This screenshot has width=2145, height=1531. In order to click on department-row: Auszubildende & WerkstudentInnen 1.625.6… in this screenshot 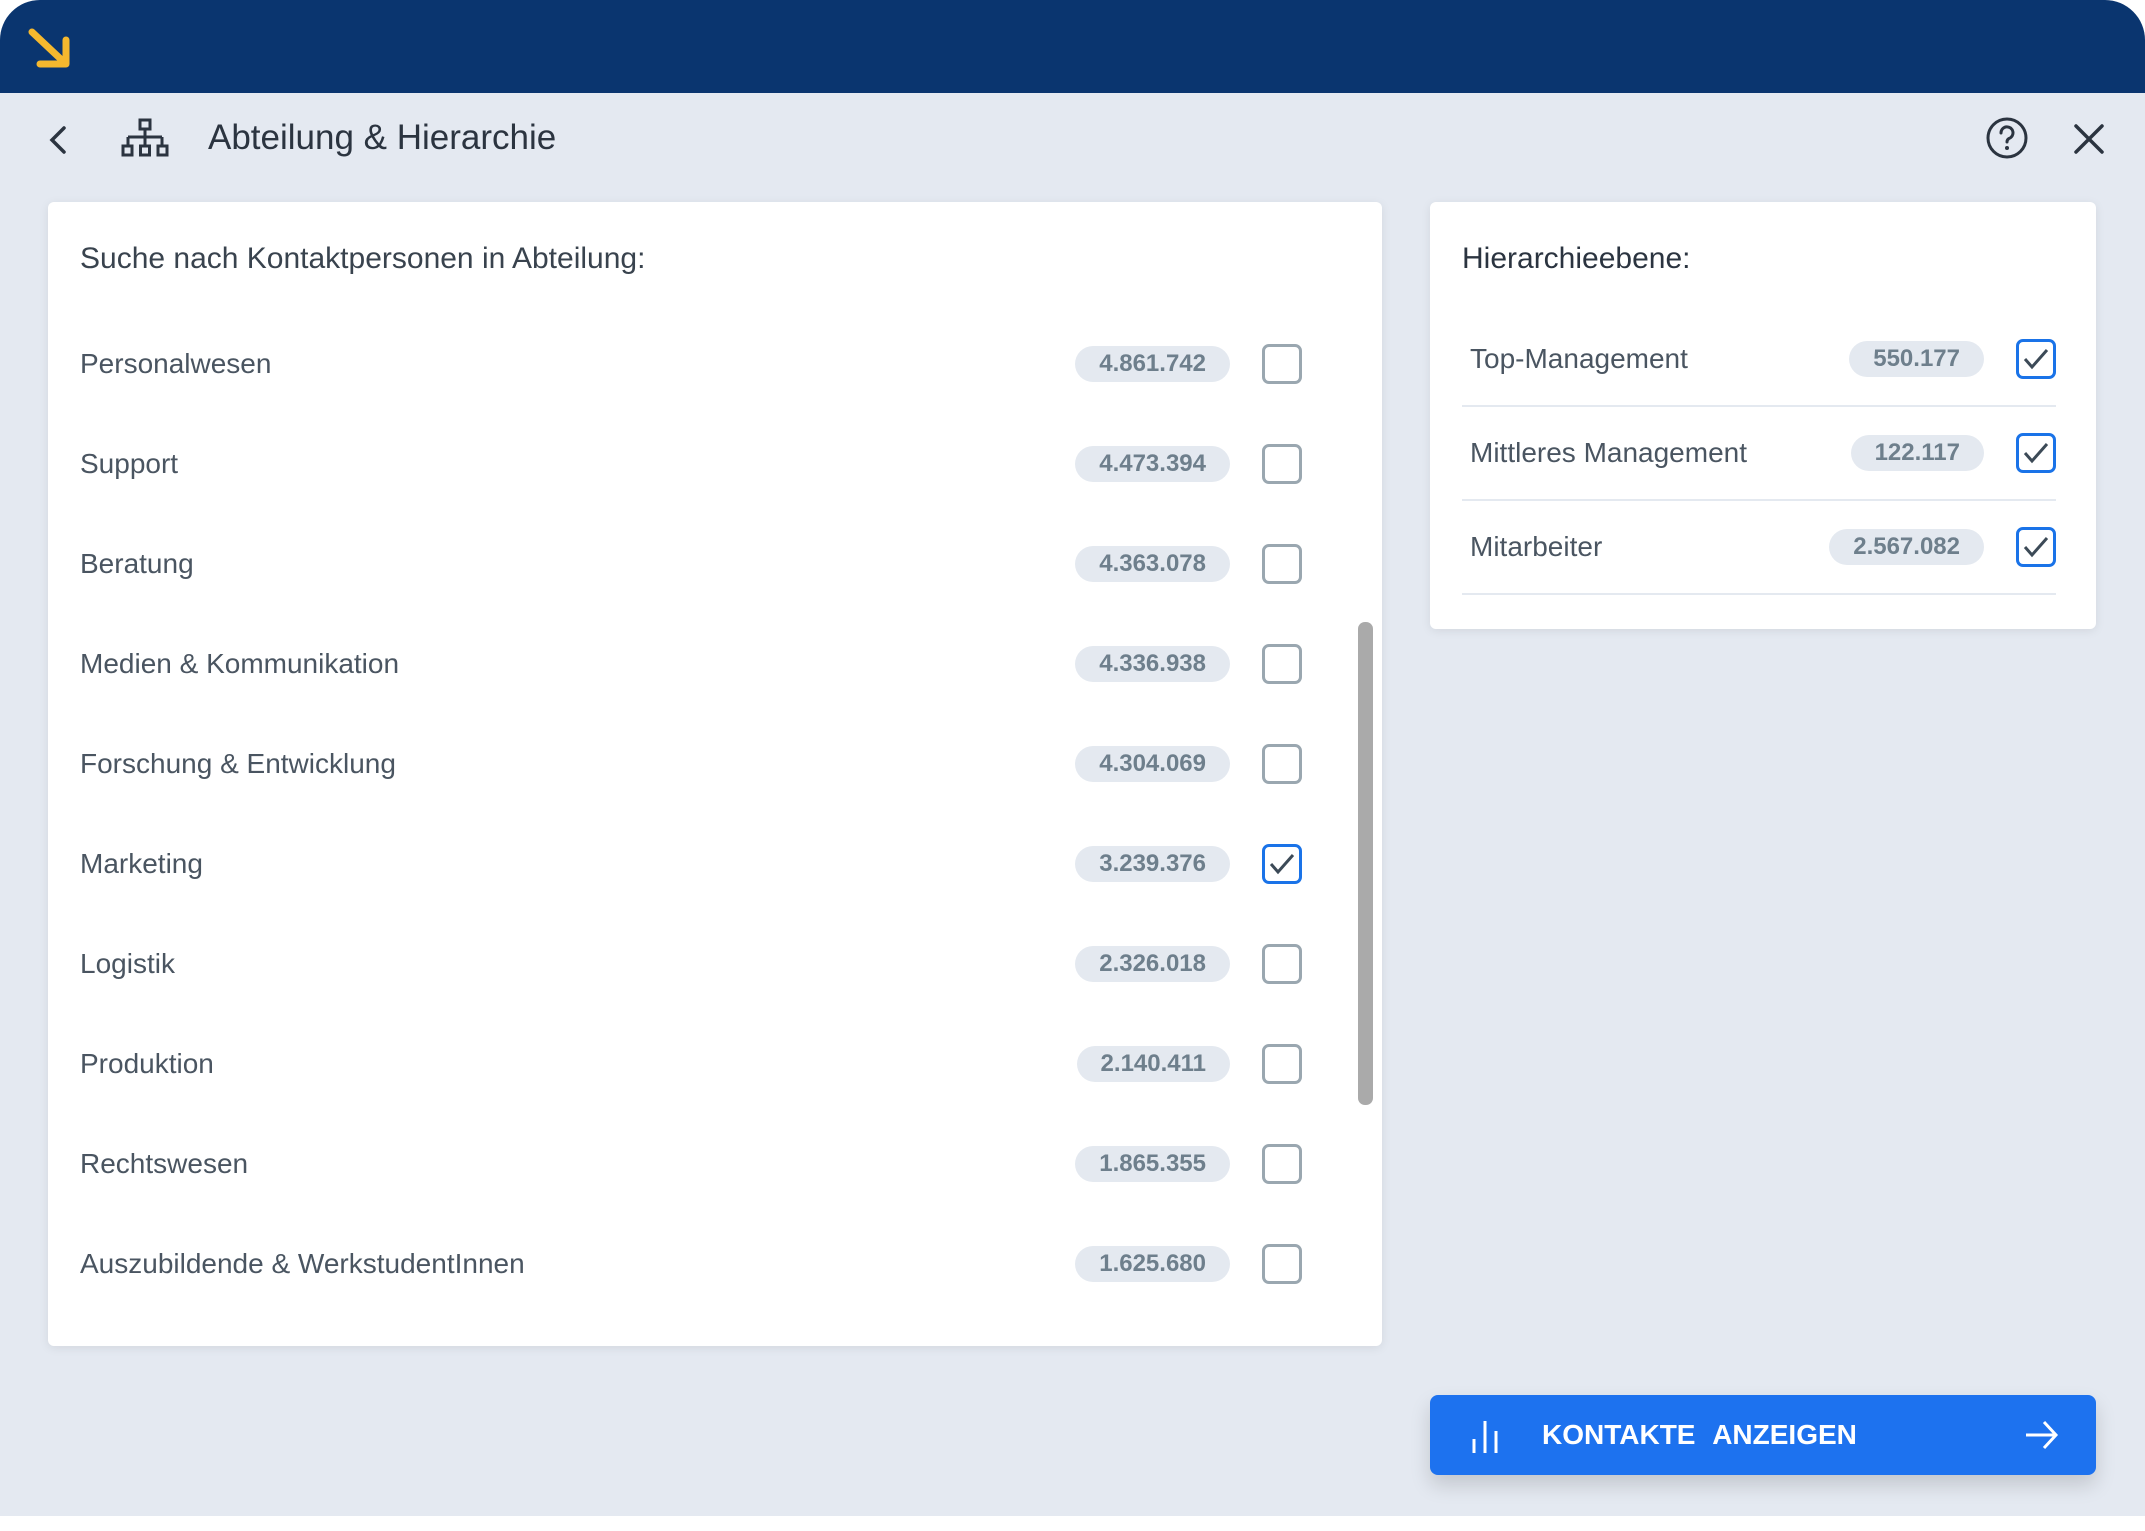, I will do `click(691, 1264)`.